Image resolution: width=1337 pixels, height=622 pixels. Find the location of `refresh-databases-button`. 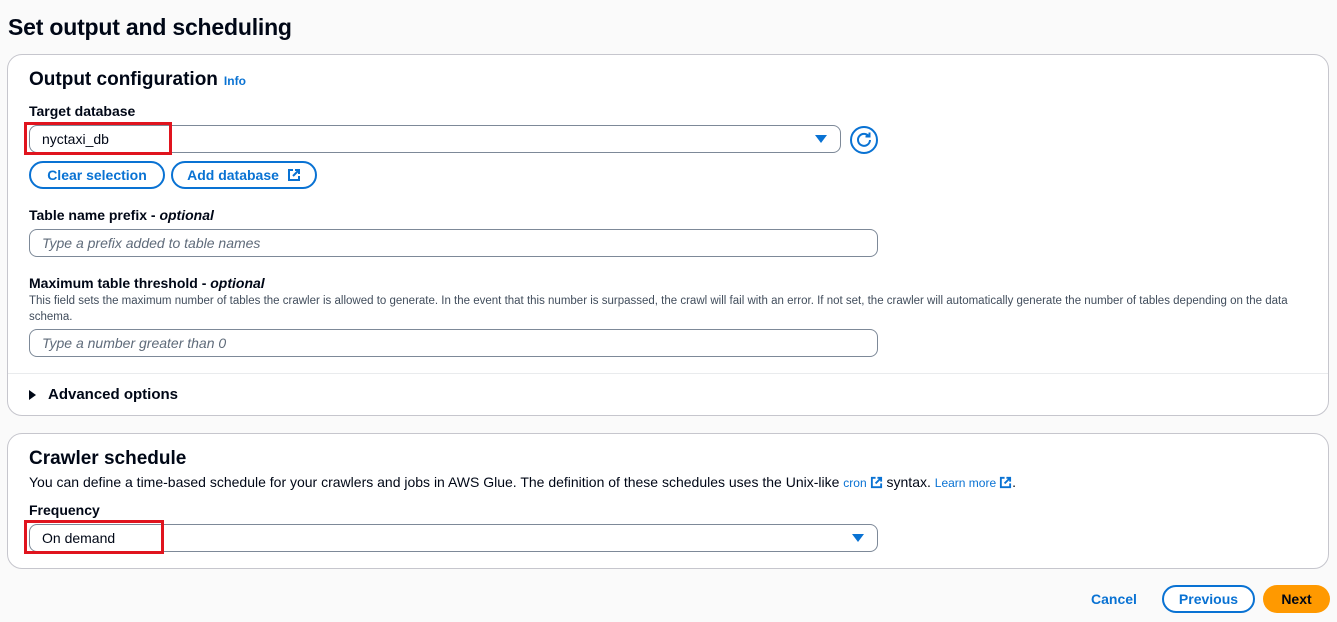

refresh-databases-button is located at coordinates (864, 140).